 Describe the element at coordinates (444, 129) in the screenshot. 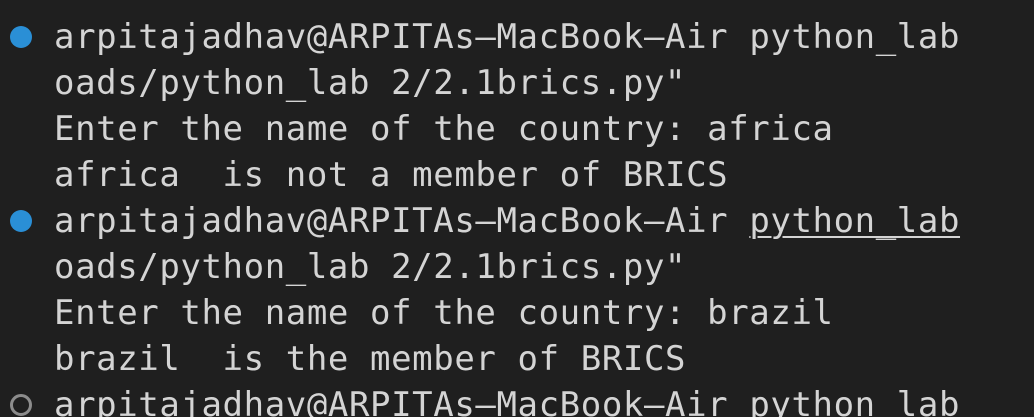

I see `input-prompt-line-1: Enter the name of the country: africa` at that location.